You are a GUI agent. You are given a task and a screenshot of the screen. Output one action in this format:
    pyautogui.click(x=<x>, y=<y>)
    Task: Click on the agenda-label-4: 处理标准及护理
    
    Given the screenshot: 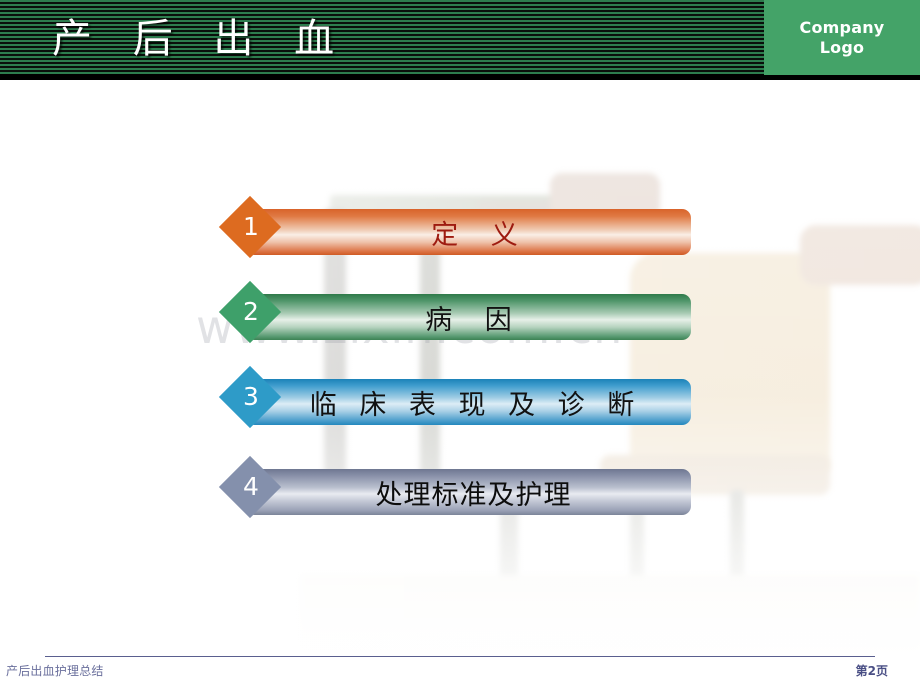 What is the action you would take?
    pyautogui.click(x=473, y=495)
    